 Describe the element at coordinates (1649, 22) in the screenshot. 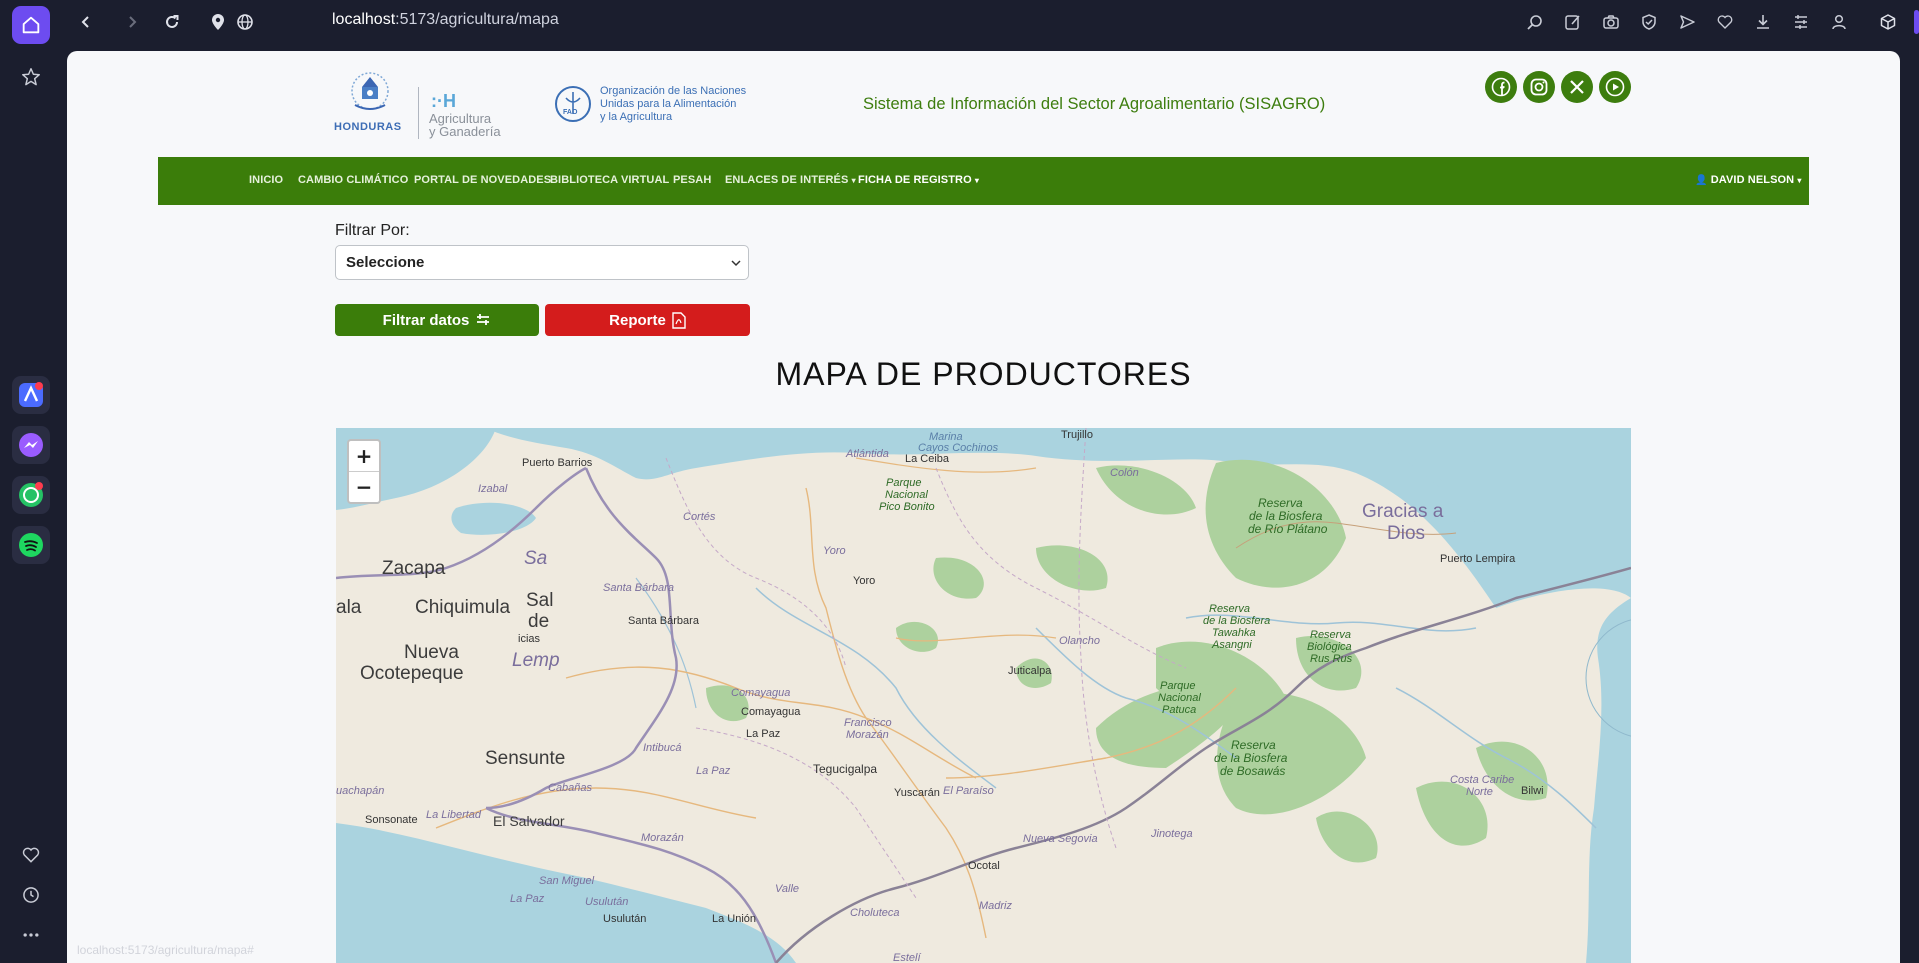

I see `shield-icon` at that location.